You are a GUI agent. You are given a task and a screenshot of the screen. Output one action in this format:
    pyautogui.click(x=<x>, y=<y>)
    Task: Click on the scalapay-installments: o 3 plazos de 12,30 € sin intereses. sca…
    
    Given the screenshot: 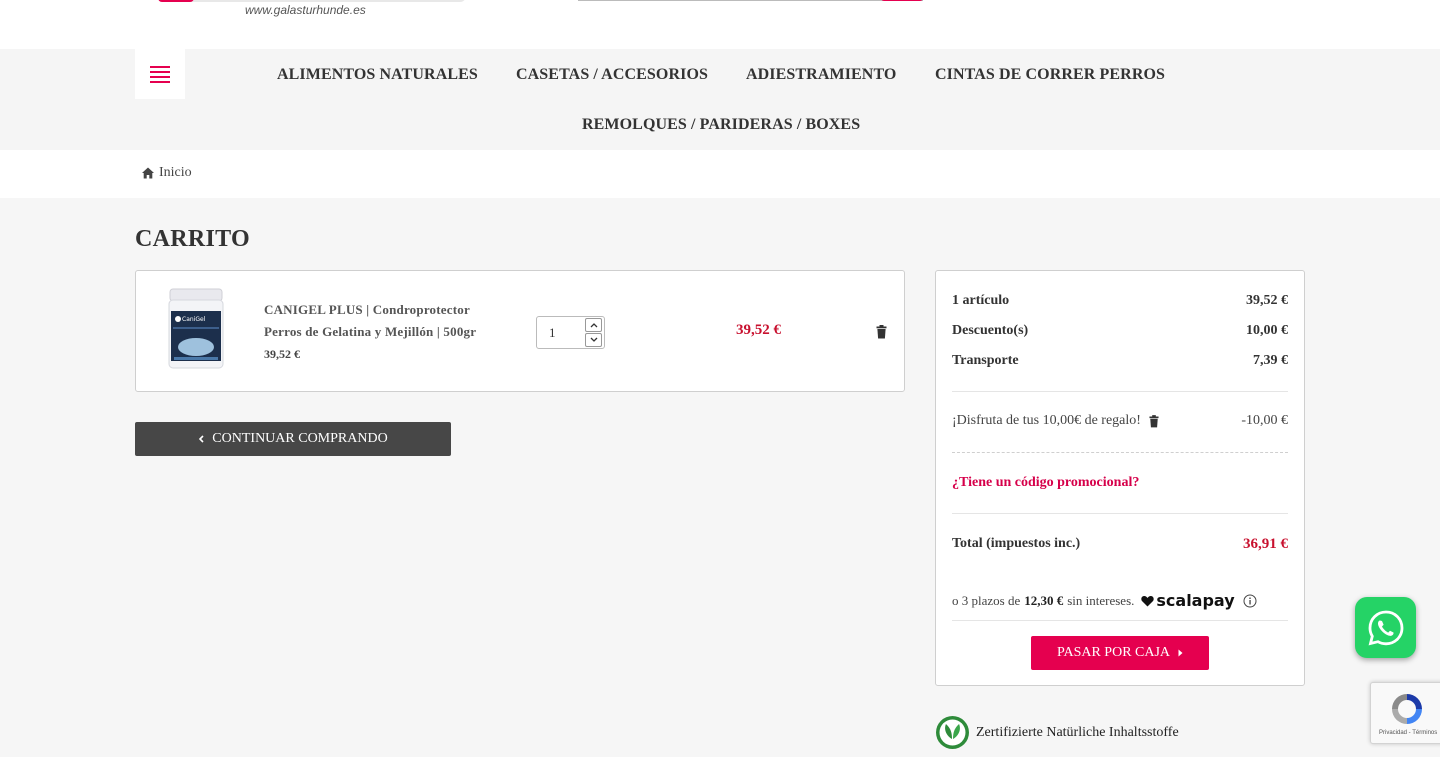 What is the action you would take?
    pyautogui.click(x=1104, y=600)
    